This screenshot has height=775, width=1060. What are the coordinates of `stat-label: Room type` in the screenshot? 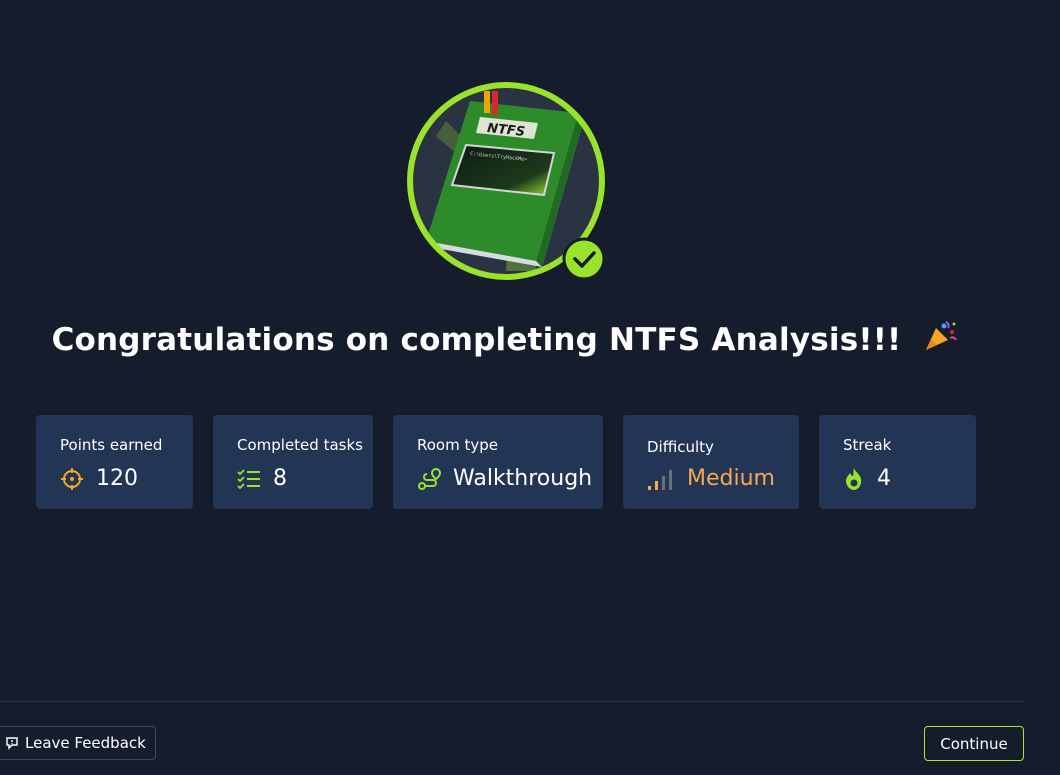 It's located at (457, 445).